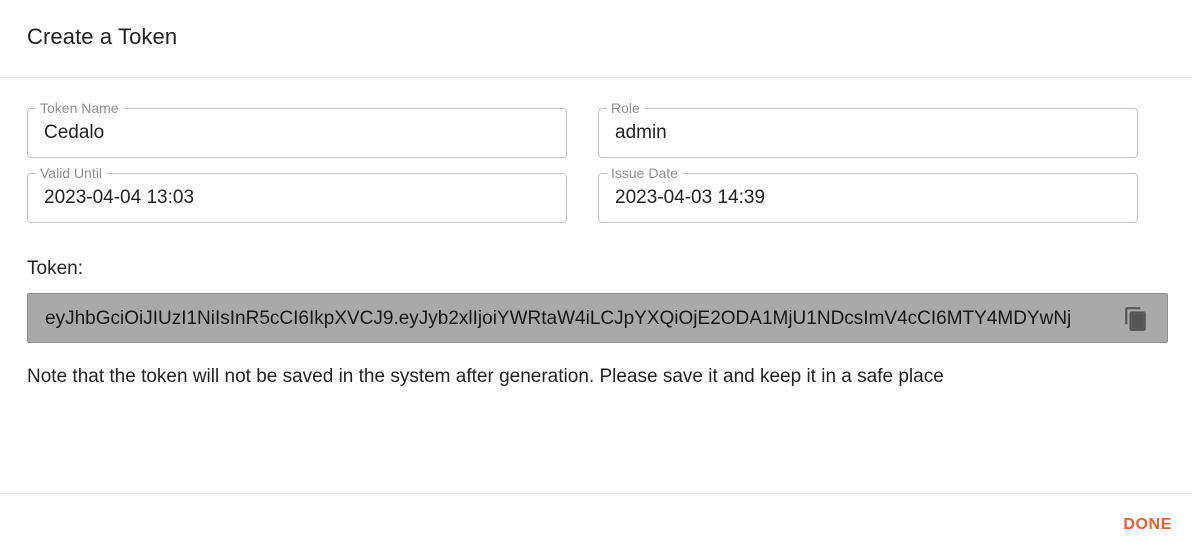 Image resolution: width=1192 pixels, height=556 pixels. Describe the element at coordinates (55, 268) in the screenshot. I see `token-label: Token:` at that location.